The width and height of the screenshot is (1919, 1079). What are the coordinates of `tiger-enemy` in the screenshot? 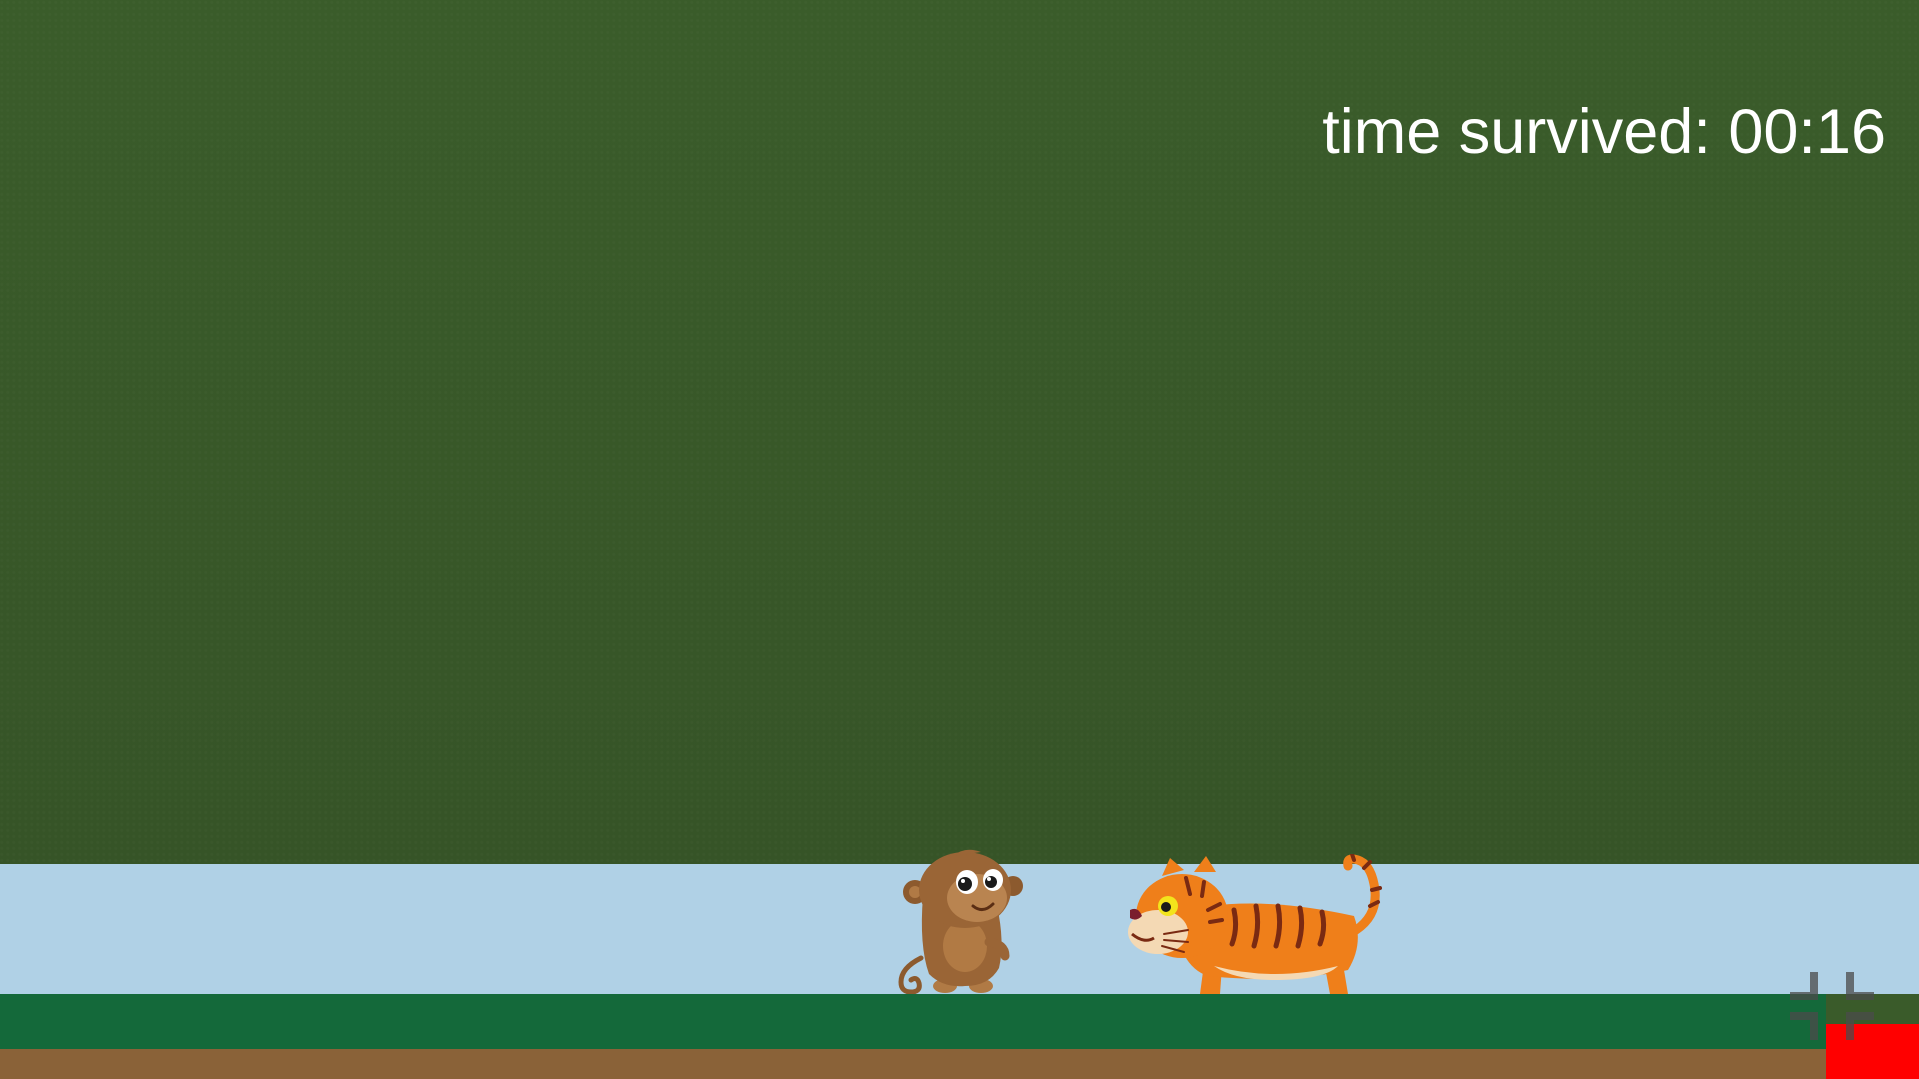 It's located at (1255, 924).